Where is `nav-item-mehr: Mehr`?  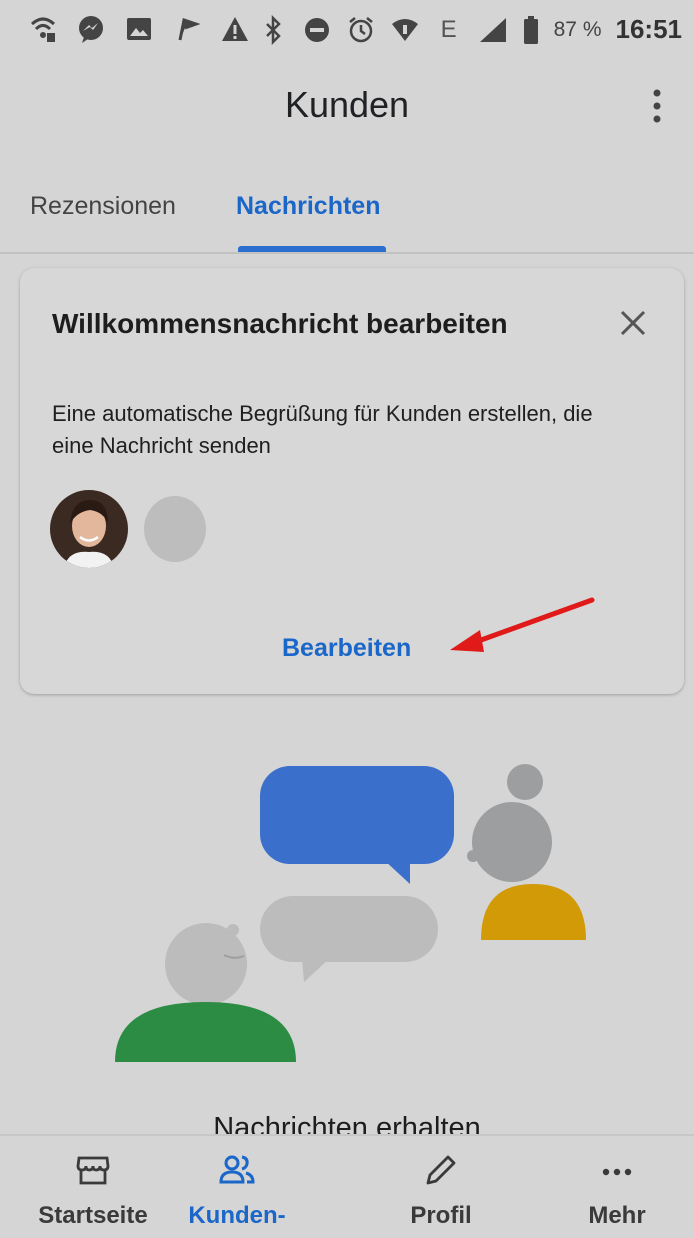 nav-item-mehr: Mehr is located at coordinates (612, 1187).